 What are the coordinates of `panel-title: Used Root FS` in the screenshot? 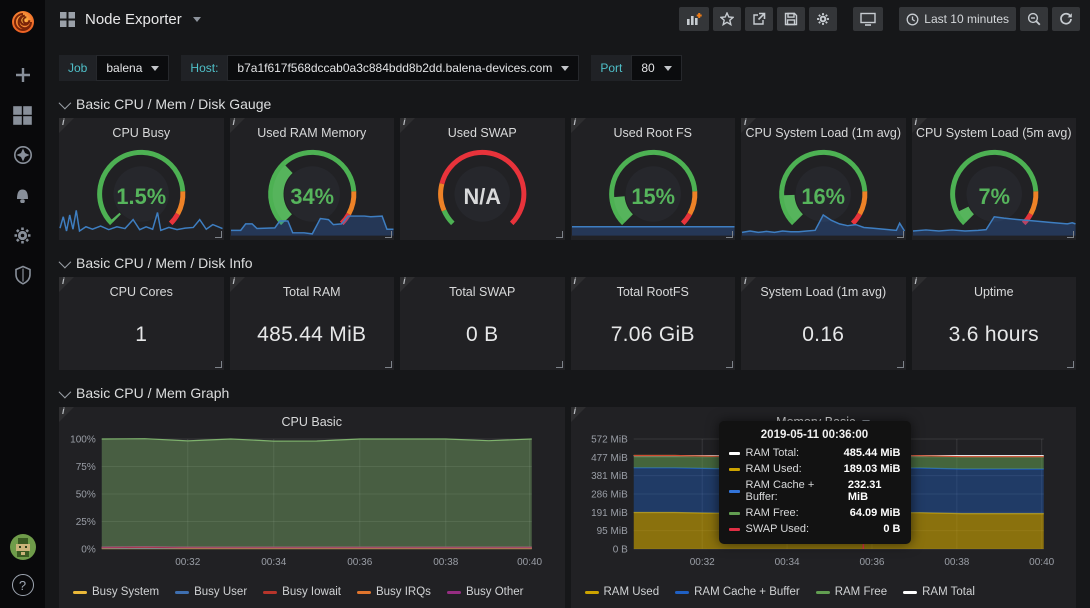 It's located at (653, 130).